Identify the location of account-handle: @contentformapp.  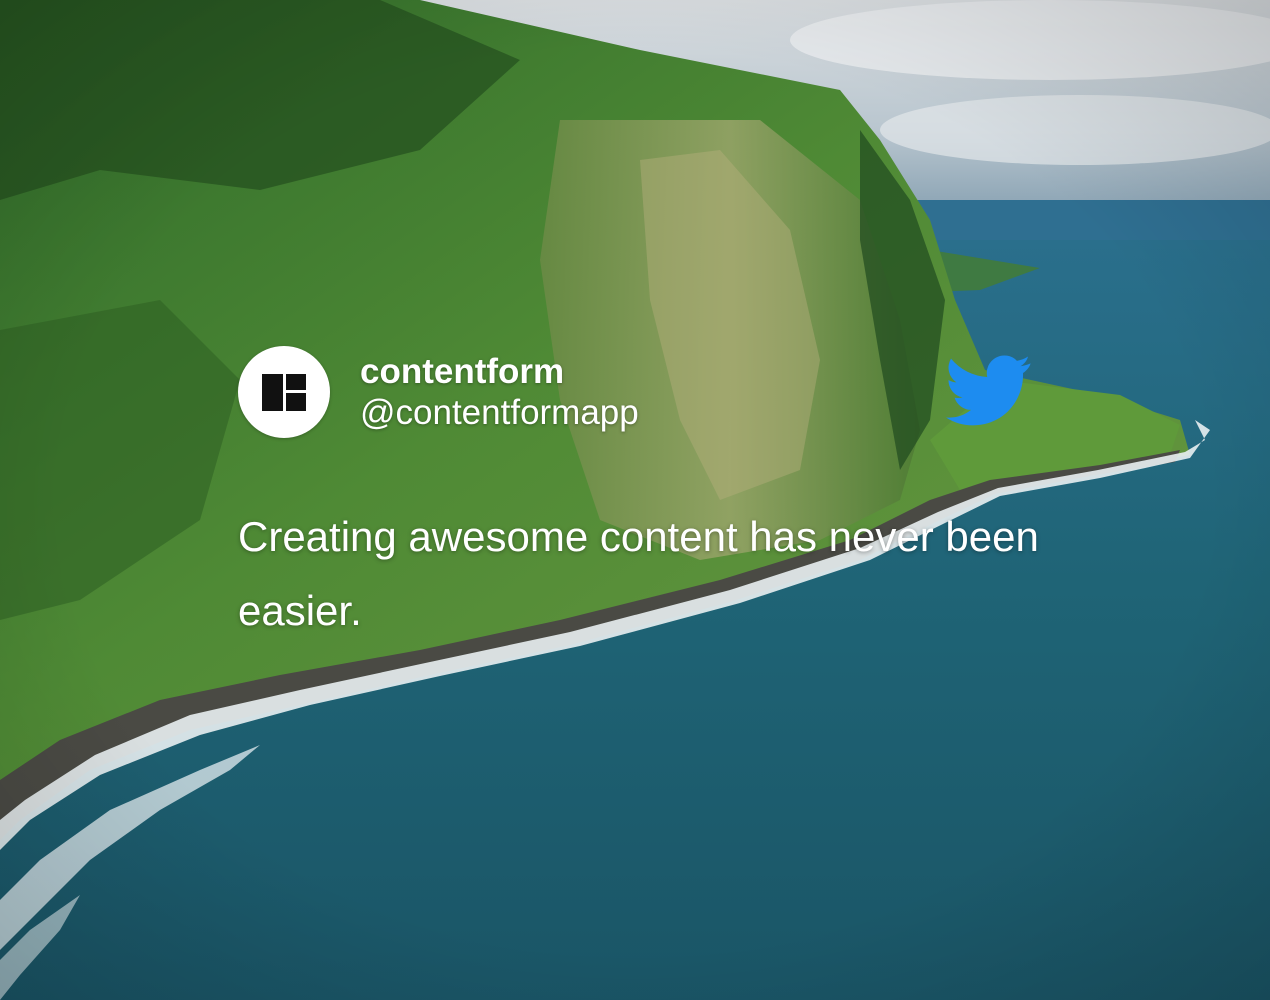
(499, 413).